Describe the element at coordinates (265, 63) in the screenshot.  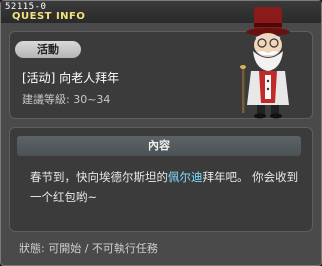
I see `npc-old-man-icon` at that location.